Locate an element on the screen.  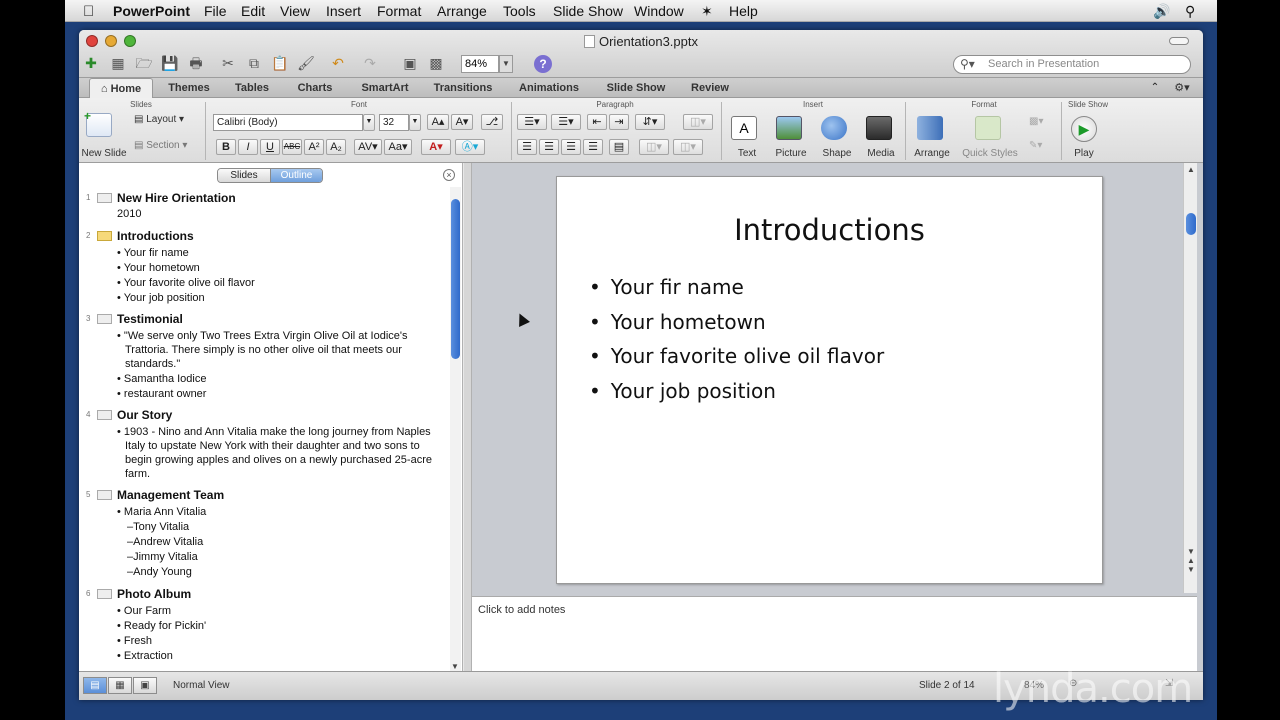
outline-bullet-text: Ready for Pickin' is located at coordinates (165, 626).